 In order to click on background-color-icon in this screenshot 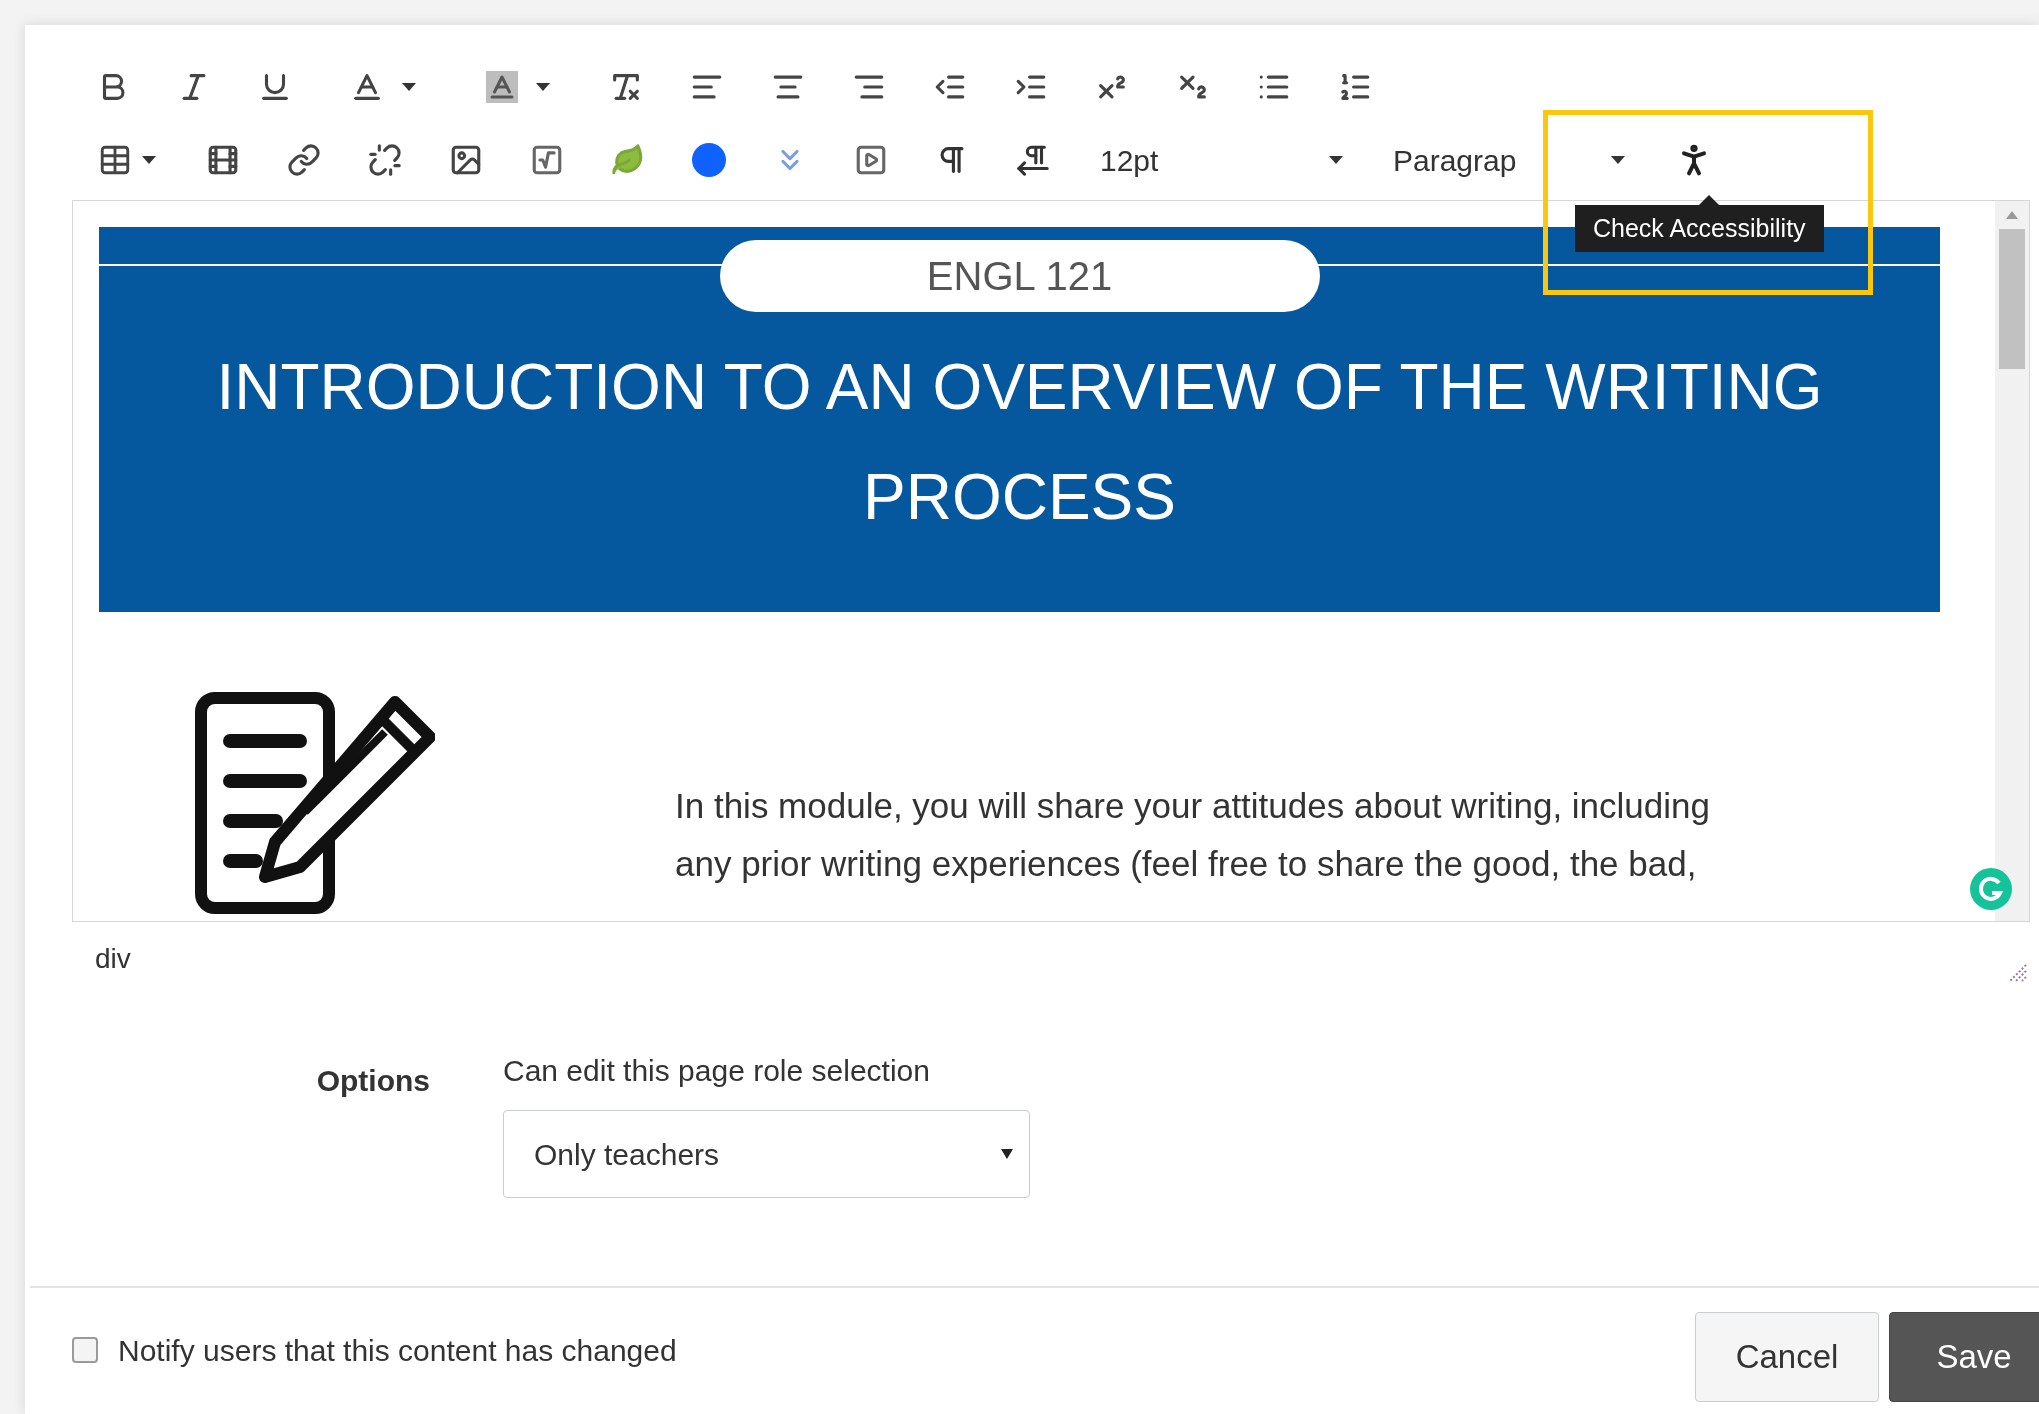, I will do `click(501, 87)`.